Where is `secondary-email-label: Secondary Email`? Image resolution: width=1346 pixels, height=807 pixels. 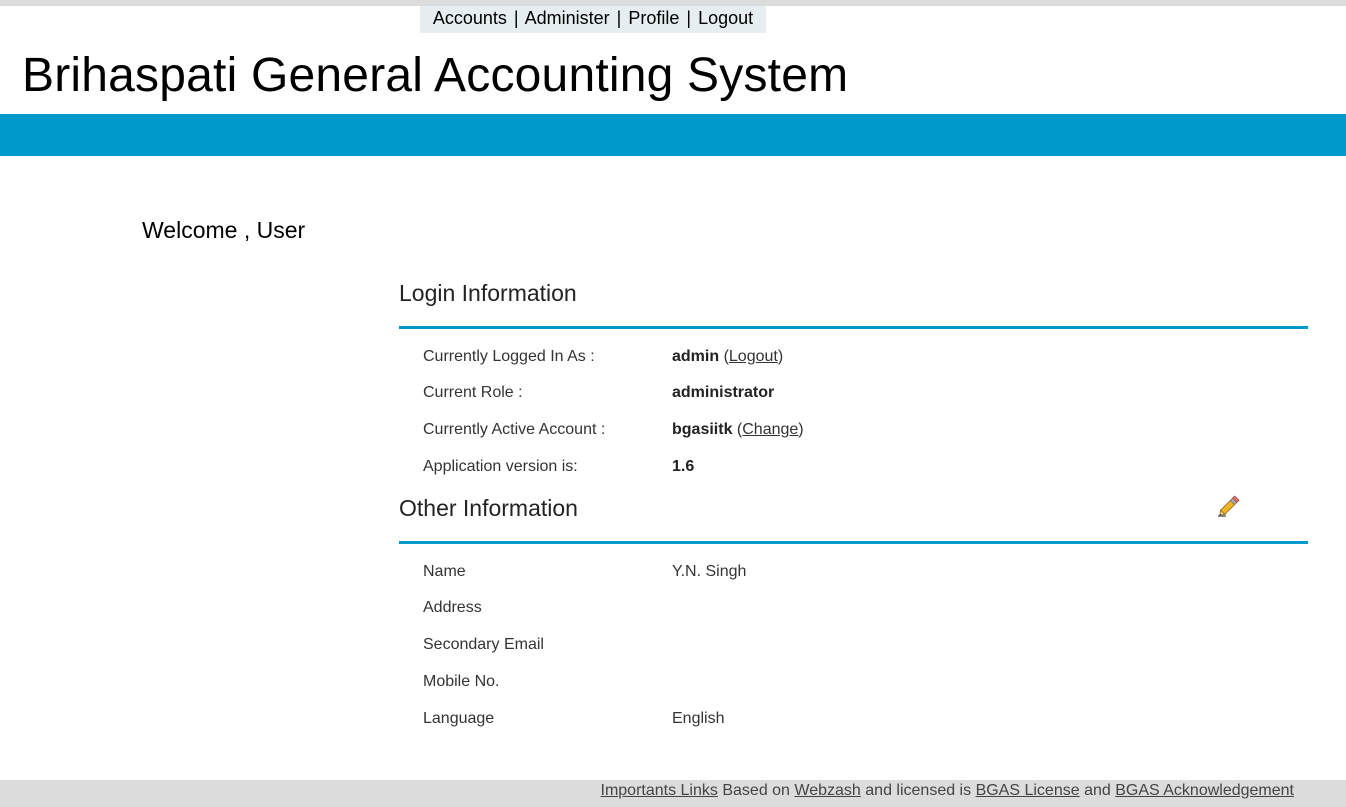 secondary-email-label: Secondary Email is located at coordinates (483, 644).